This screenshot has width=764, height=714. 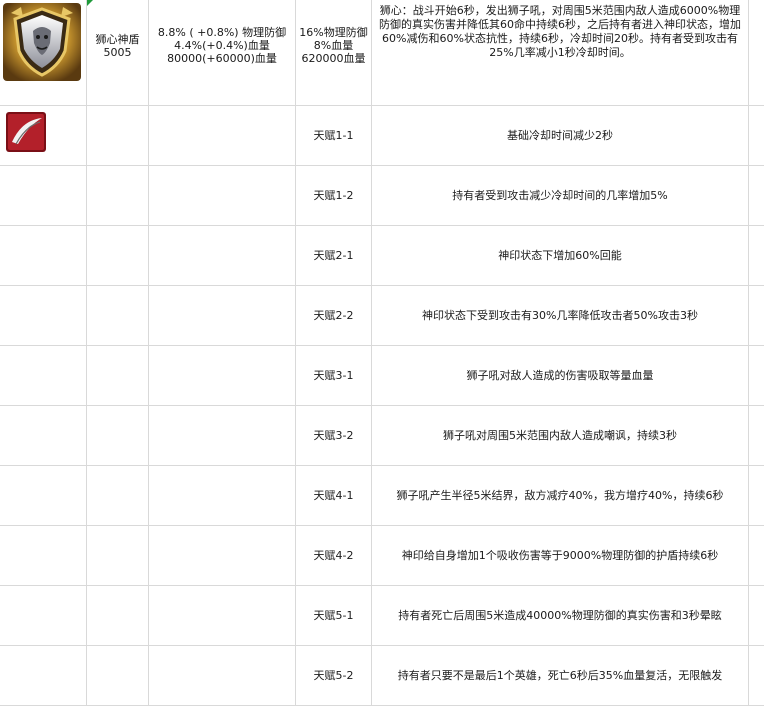 I want to click on item-icon-cell, so click(x=43, y=53).